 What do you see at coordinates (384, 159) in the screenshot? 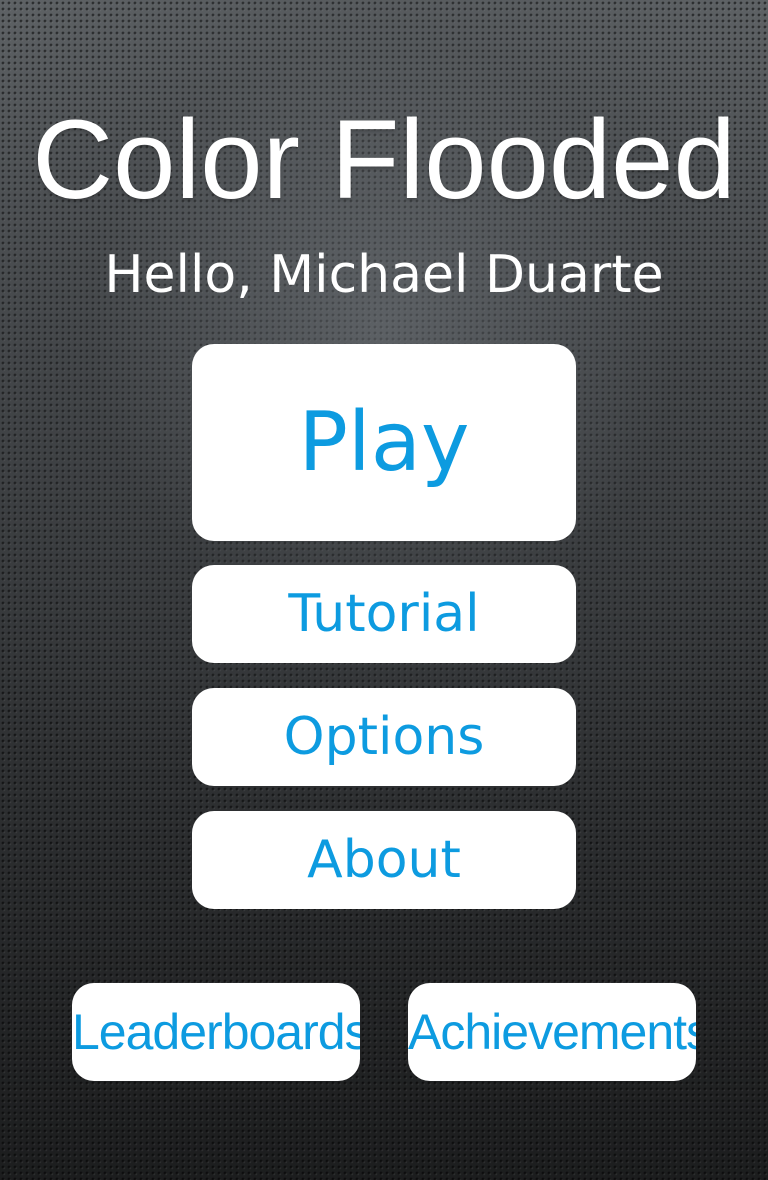
I see `app-title: Color Flooded` at bounding box center [384, 159].